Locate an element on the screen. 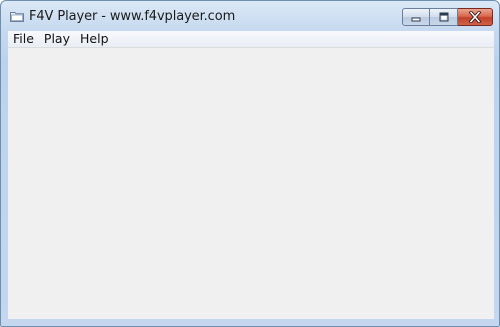 Image resolution: width=500 pixels, height=327 pixels. close-icon is located at coordinates (475, 17).